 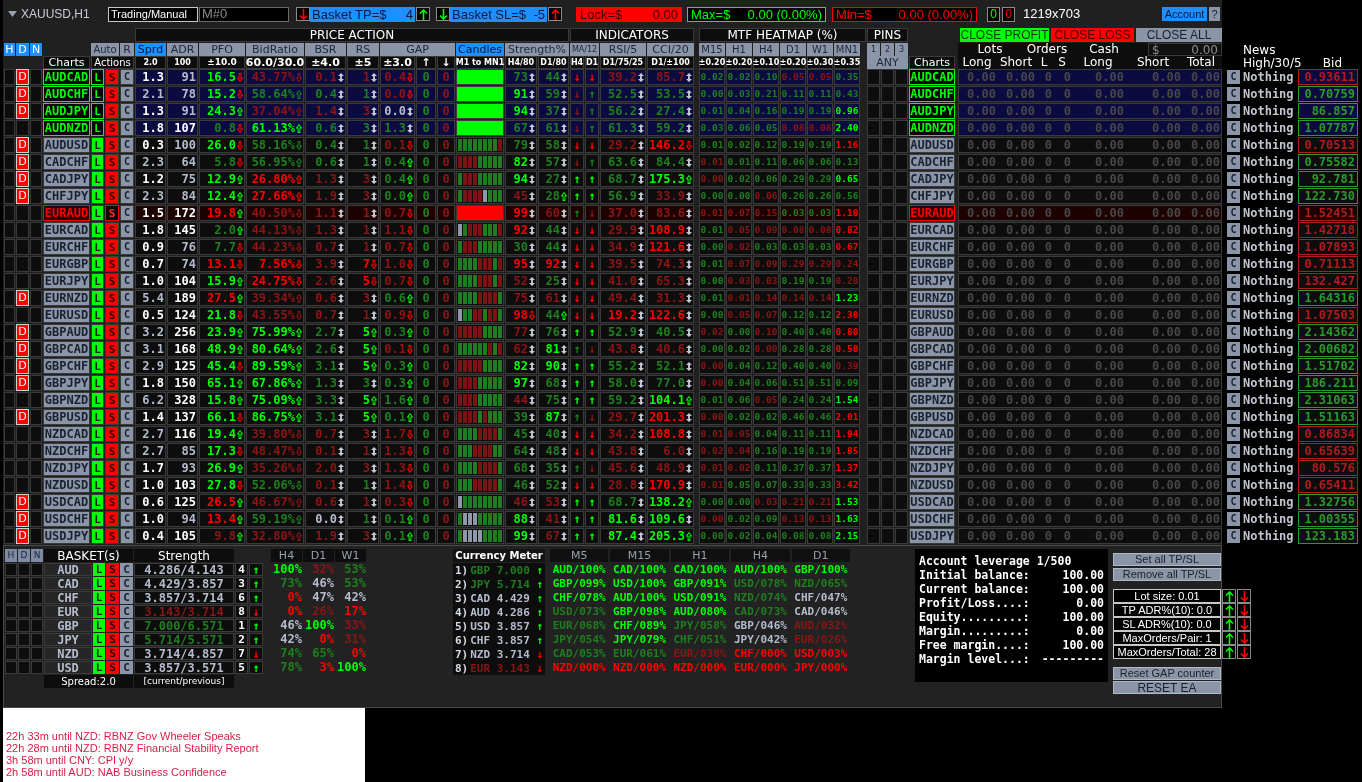 I want to click on setting-field: MaxOrders/Pair: 1, so click(x=1167, y=638).